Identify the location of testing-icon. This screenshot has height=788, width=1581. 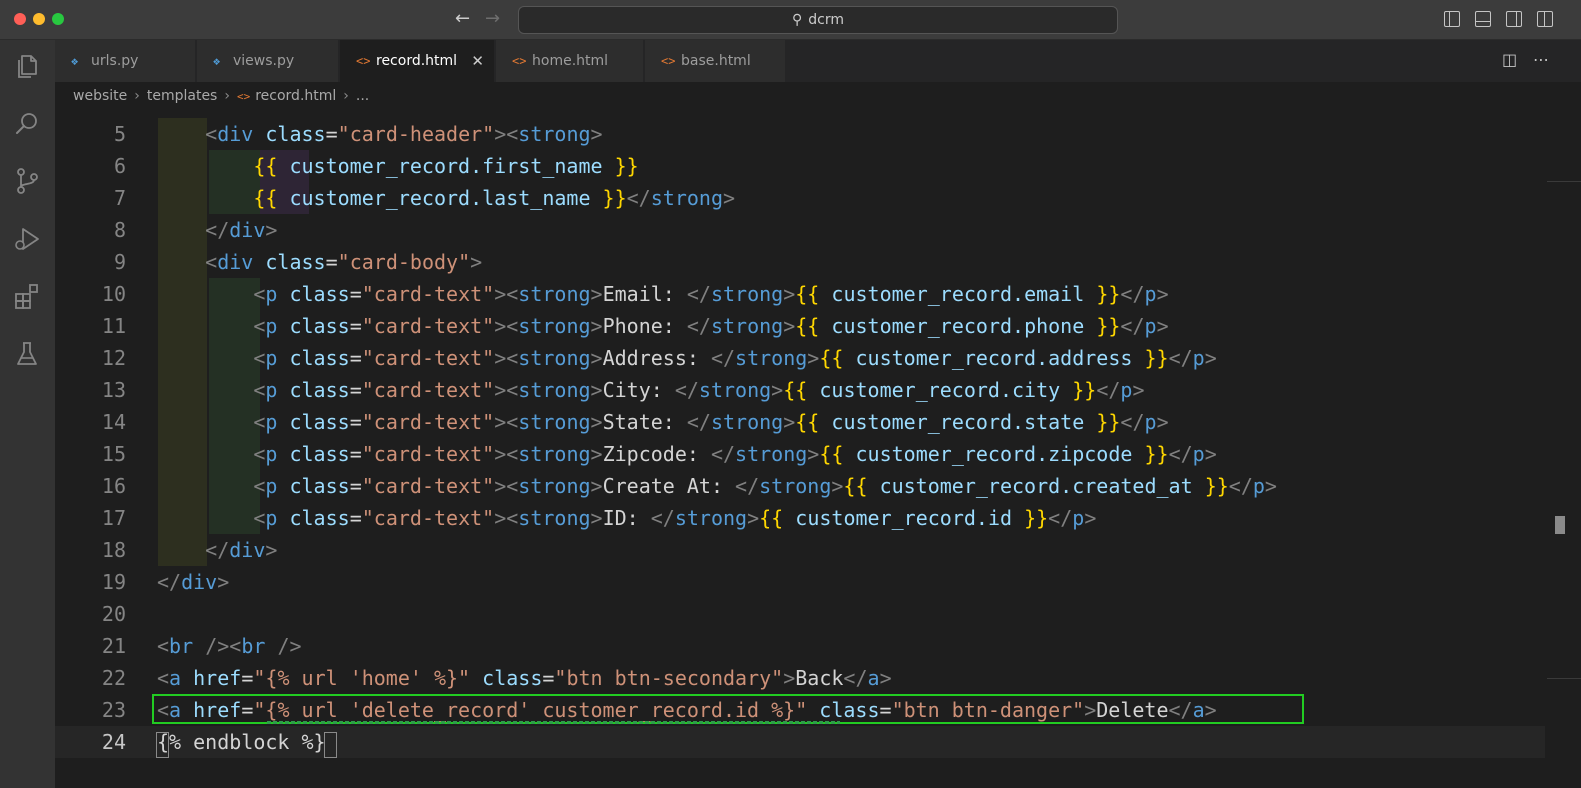
(27, 354).